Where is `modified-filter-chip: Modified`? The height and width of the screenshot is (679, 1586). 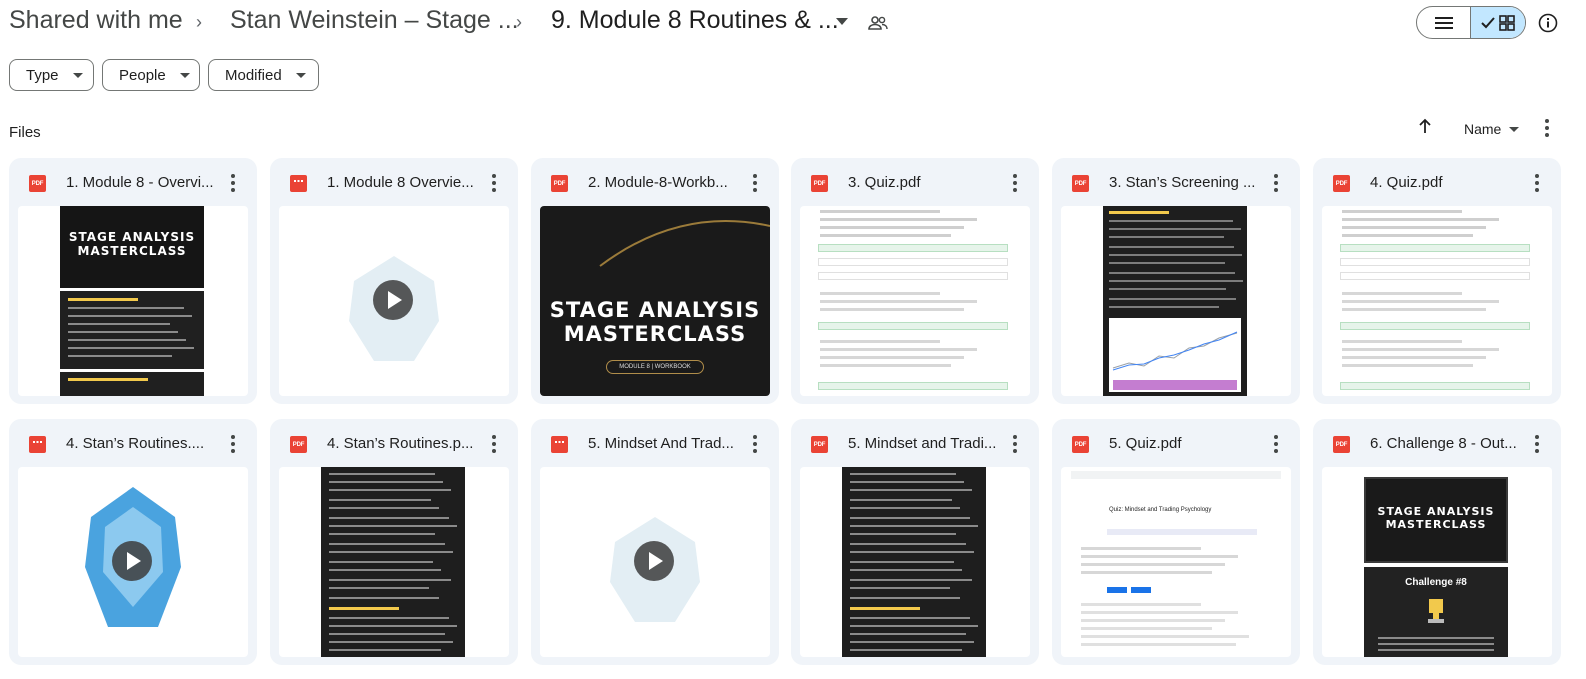 modified-filter-chip: Modified is located at coordinates (263, 75).